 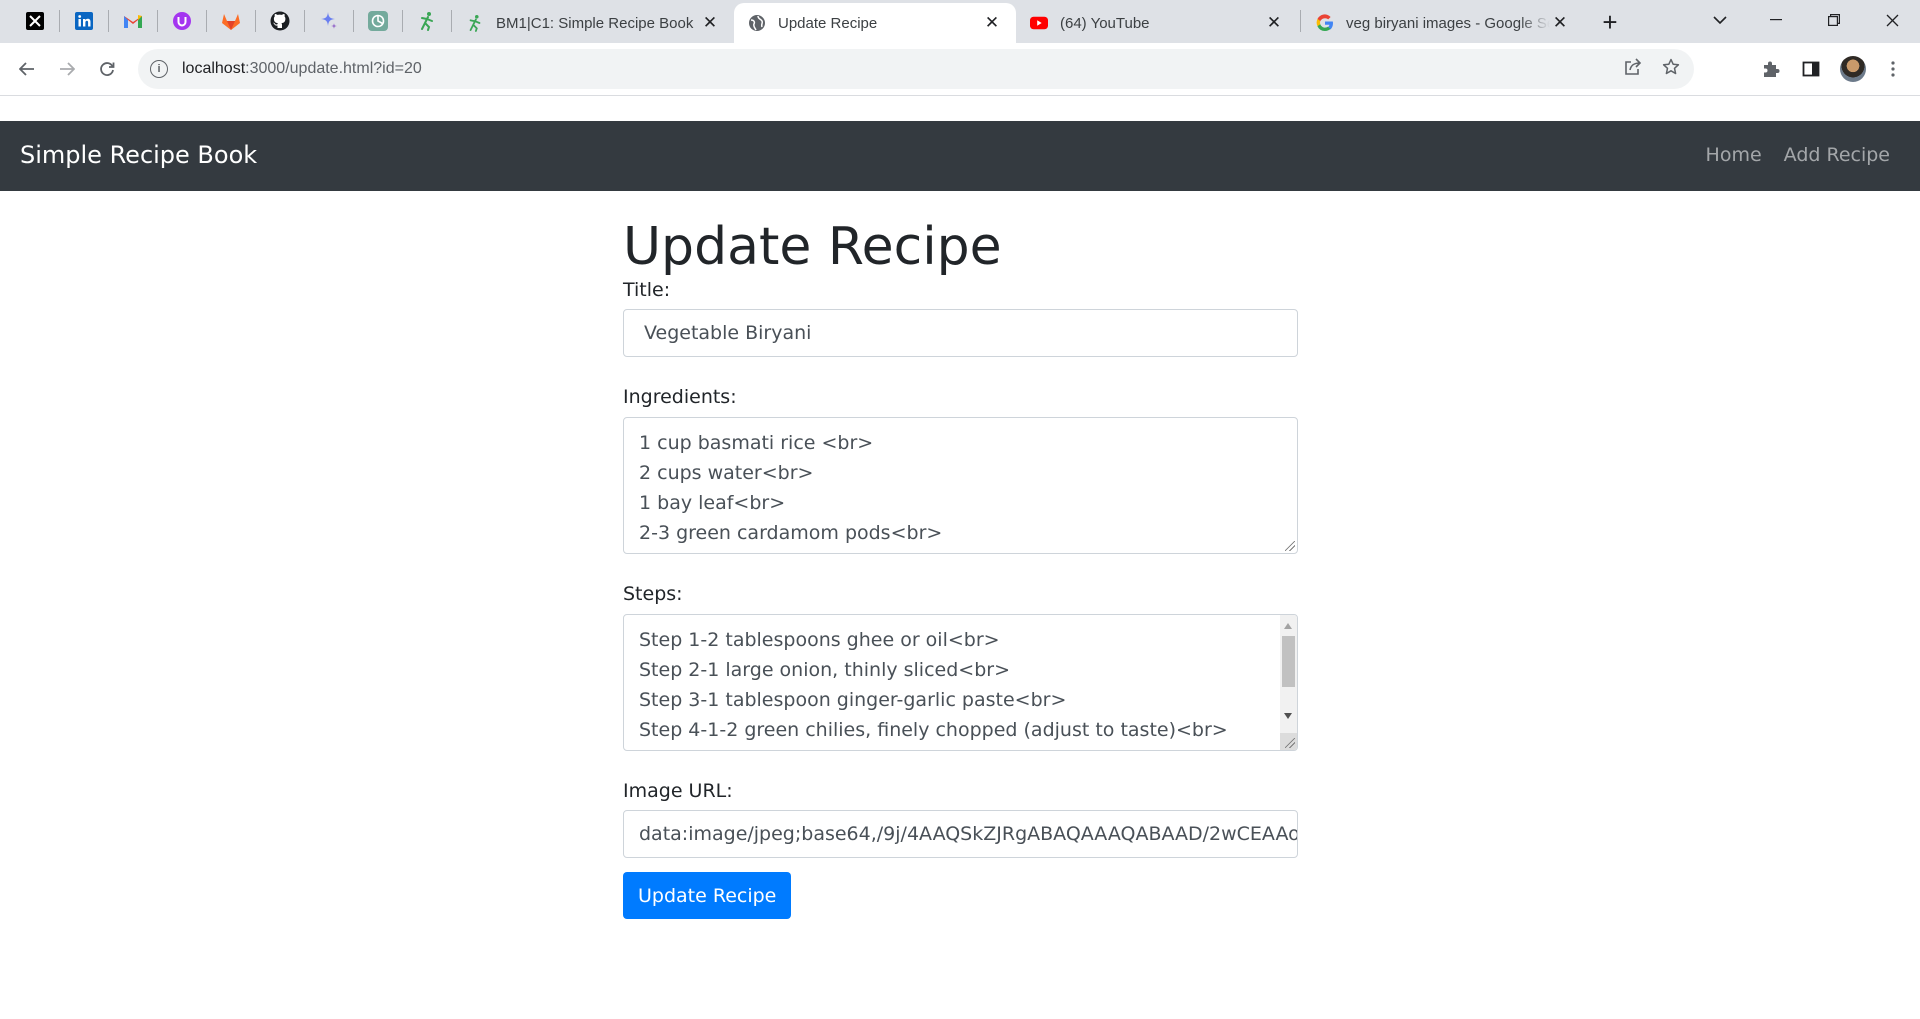 I want to click on back-arrow-icon, so click(x=27, y=69).